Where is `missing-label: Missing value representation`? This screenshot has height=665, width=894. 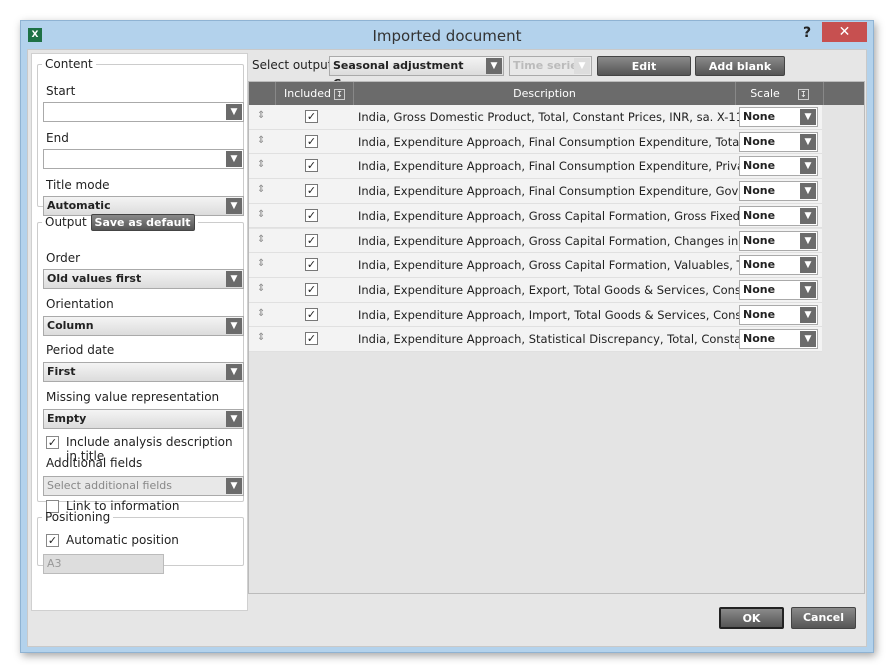
missing-label: Missing value representation is located at coordinates (133, 397).